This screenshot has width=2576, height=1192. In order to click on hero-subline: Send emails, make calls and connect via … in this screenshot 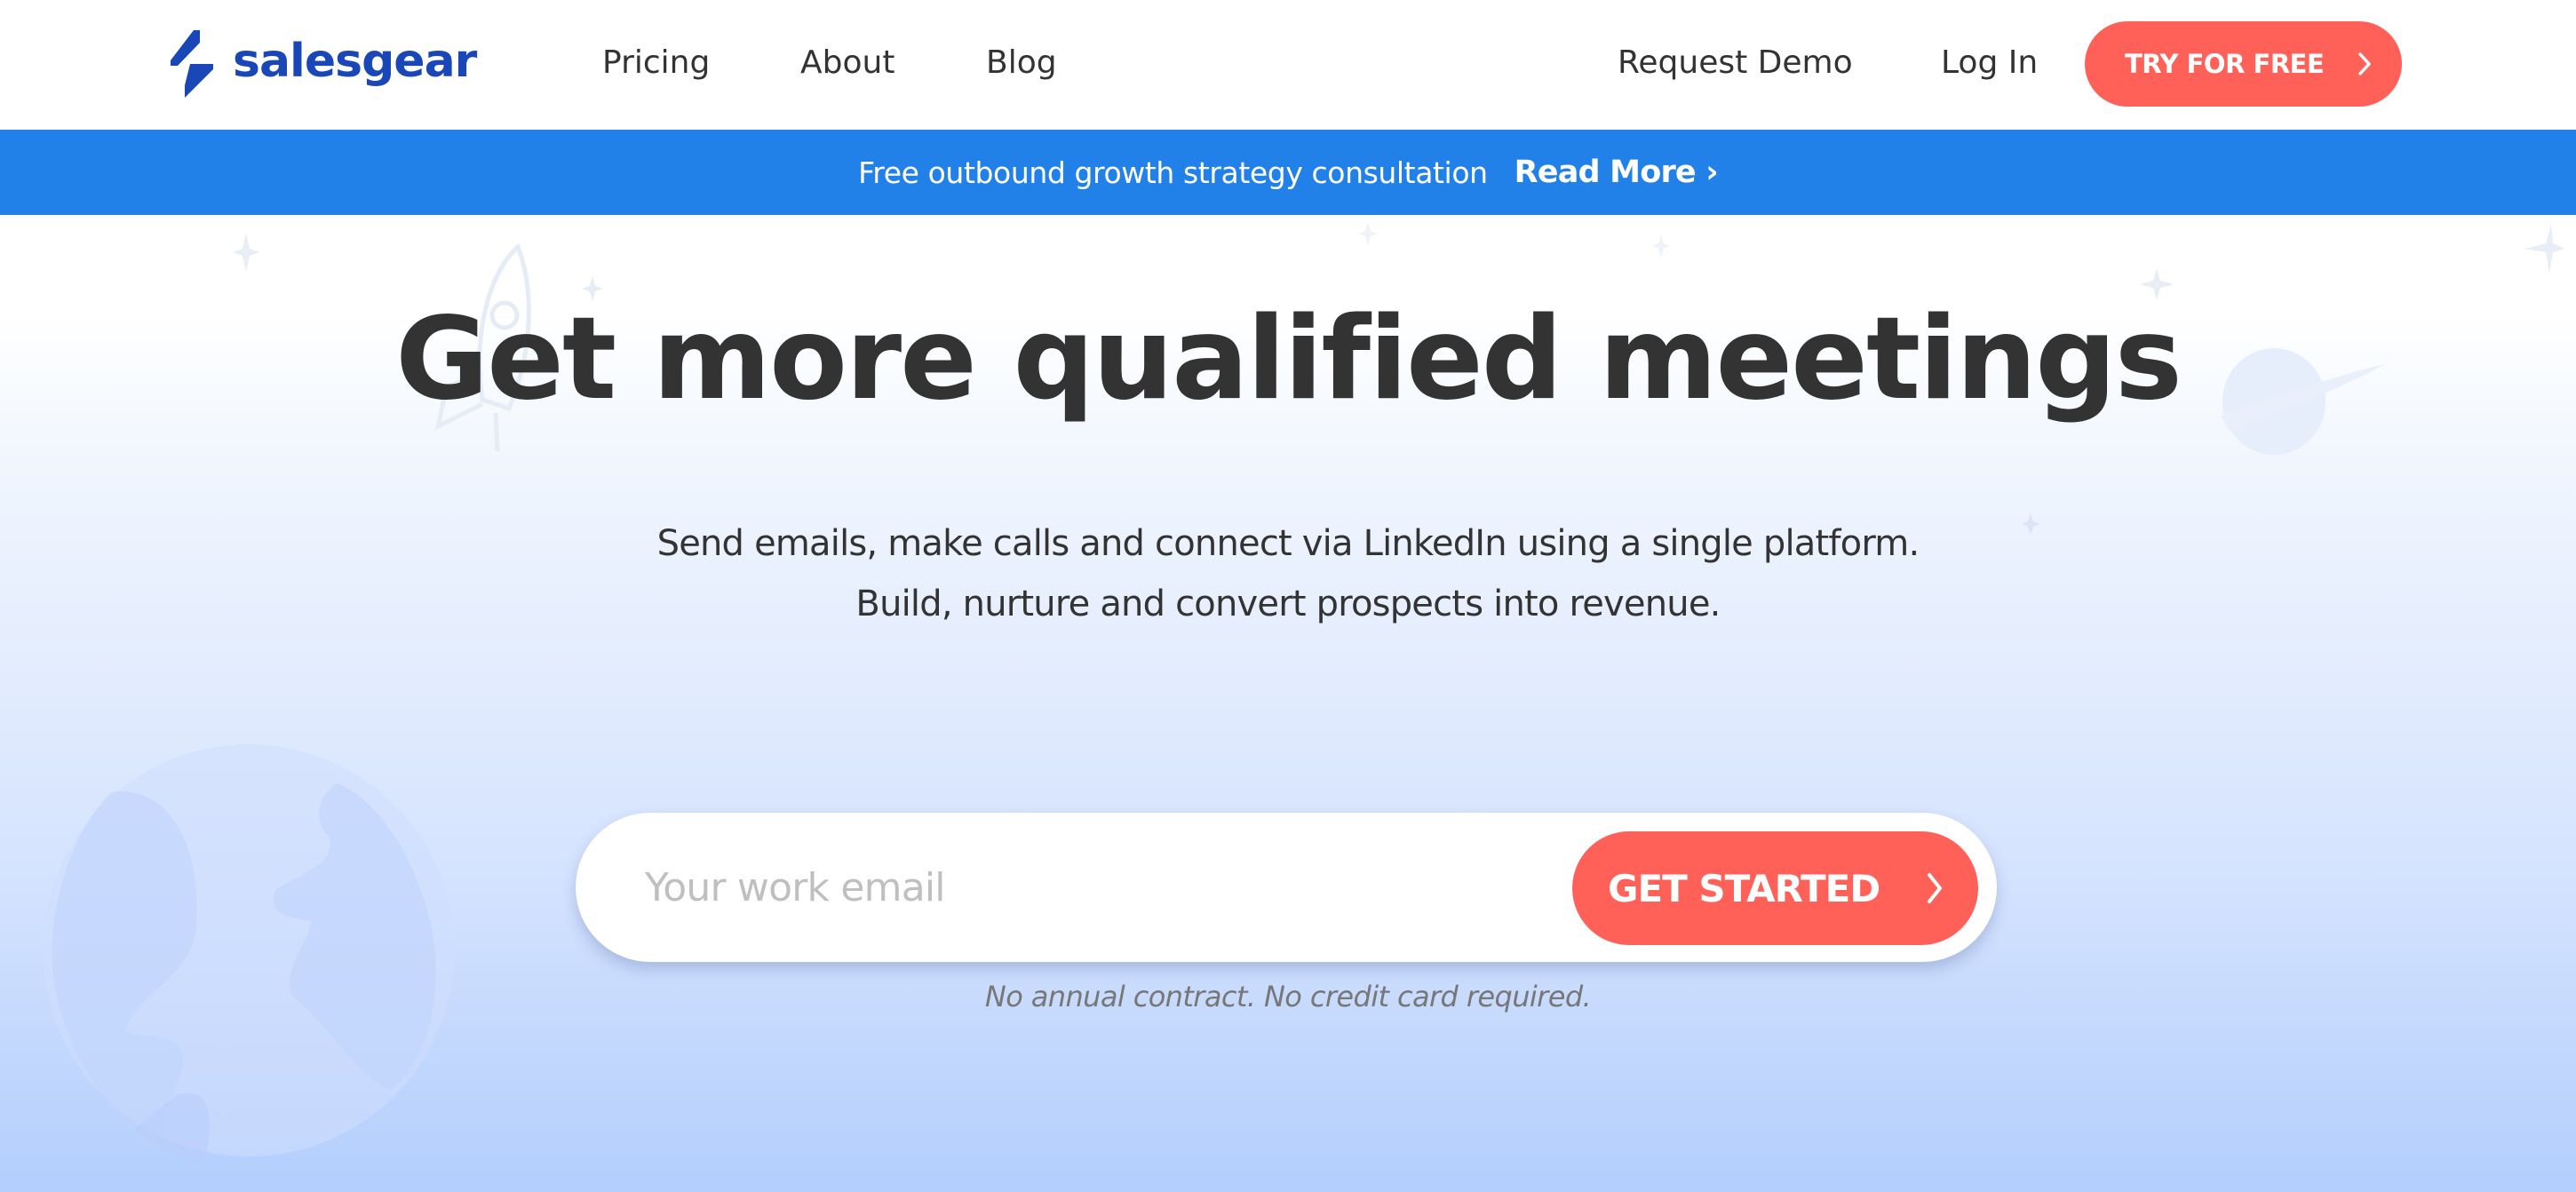, I will do `click(1288, 543)`.